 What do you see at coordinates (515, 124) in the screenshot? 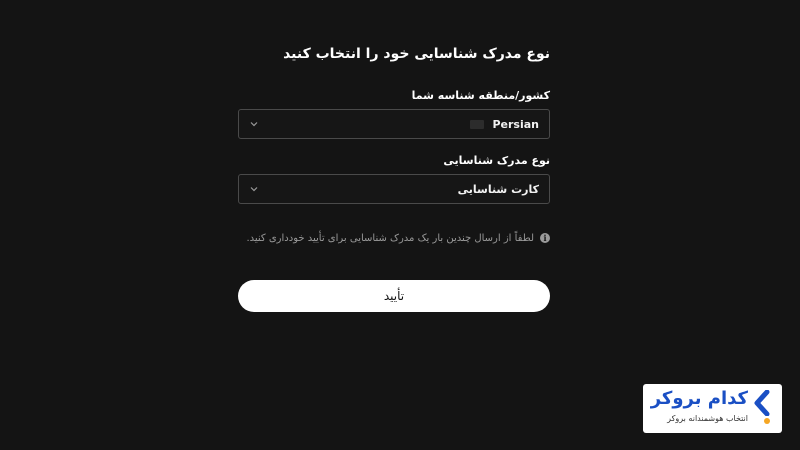
I see `country-value: Persian` at bounding box center [515, 124].